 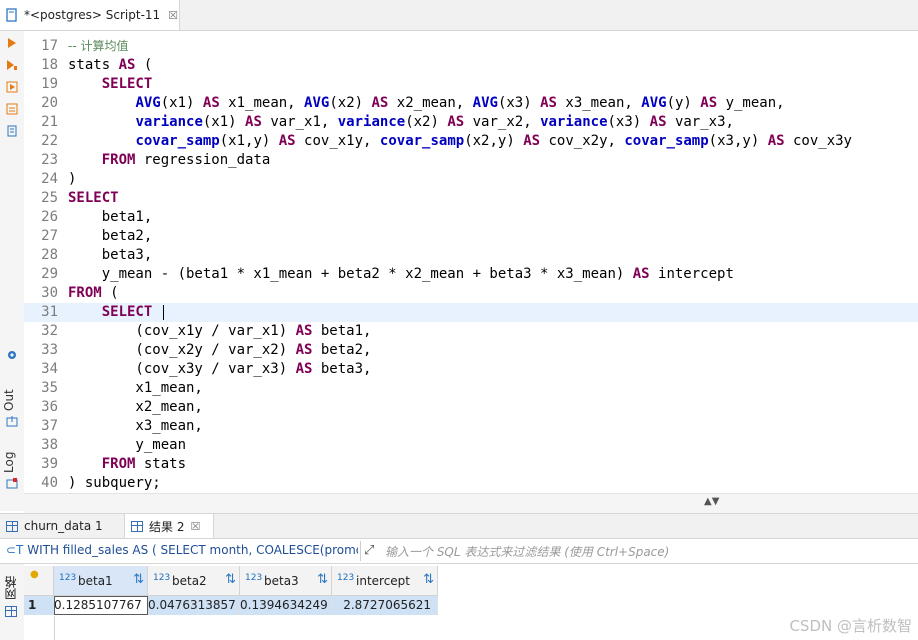 What do you see at coordinates (711, 501) in the screenshot?
I see `panel-resize-arrows-icon: ▲▼` at bounding box center [711, 501].